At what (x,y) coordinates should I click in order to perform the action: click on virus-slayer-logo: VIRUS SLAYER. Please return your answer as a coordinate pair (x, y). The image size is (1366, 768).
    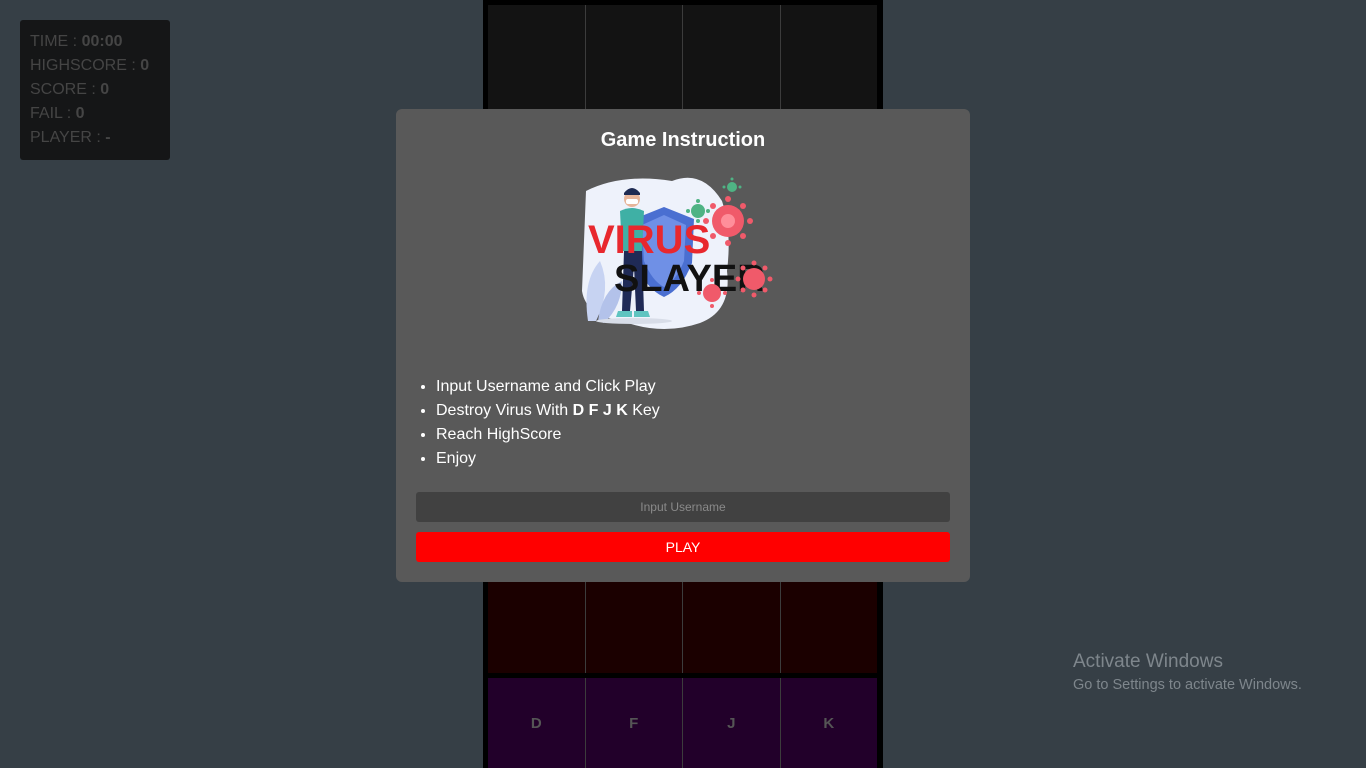
    Looking at the image, I should click on (677, 253).